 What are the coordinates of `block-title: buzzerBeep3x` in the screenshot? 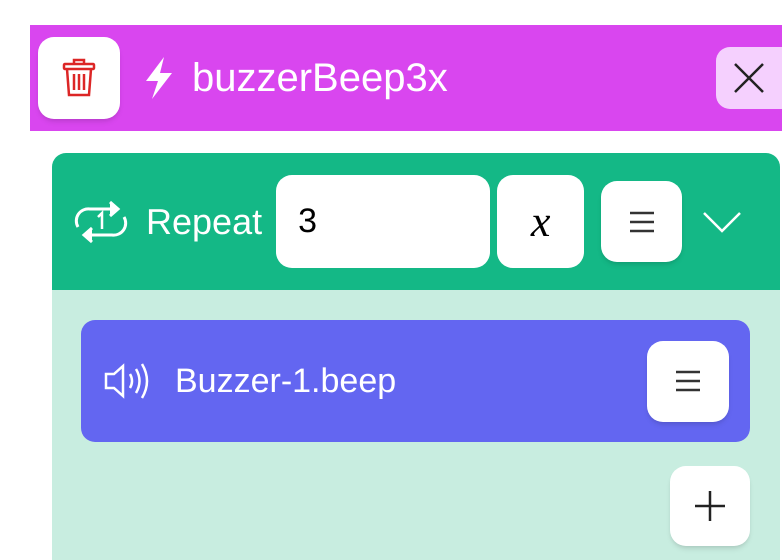 It's located at (320, 78).